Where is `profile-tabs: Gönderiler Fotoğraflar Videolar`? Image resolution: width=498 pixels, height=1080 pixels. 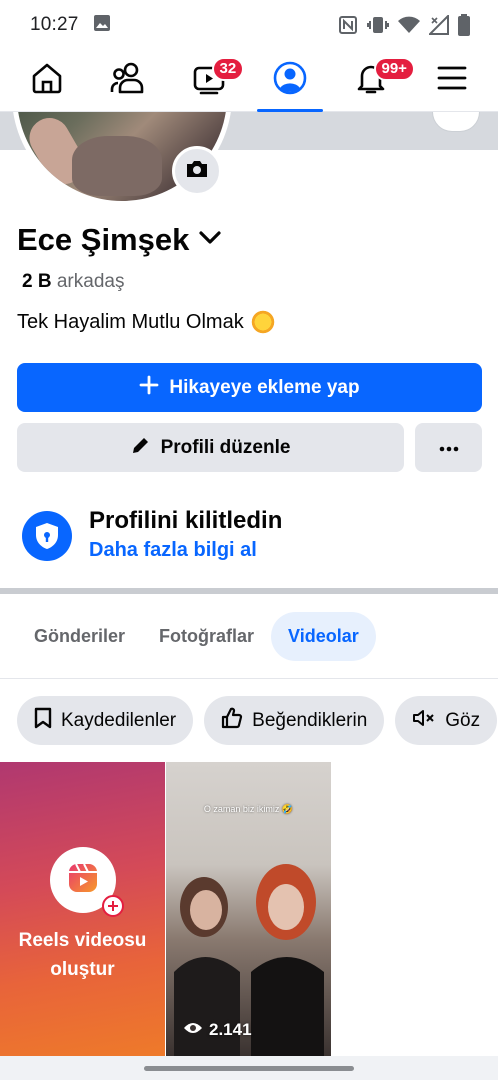 profile-tabs: Gönderiler Fotoğraflar Videolar is located at coordinates (196, 636).